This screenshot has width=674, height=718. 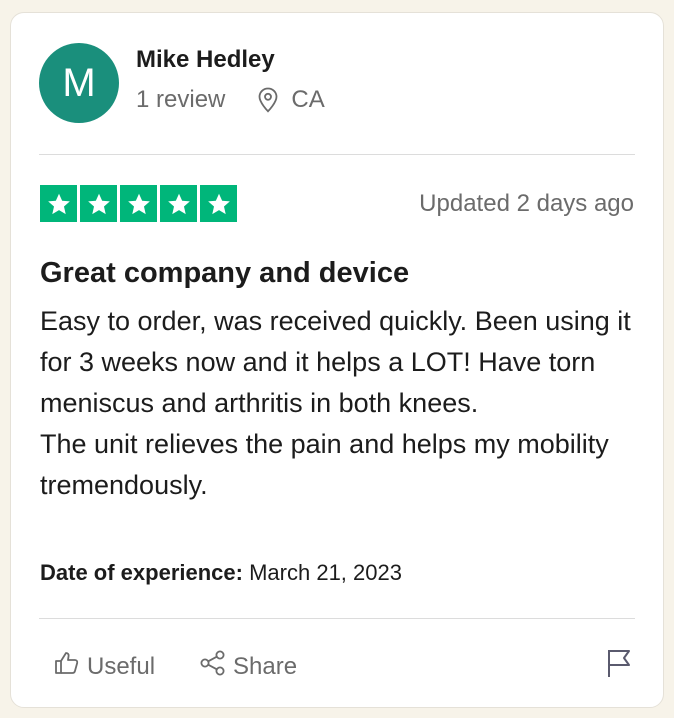 I want to click on useful-button: Useful, so click(x=104, y=666).